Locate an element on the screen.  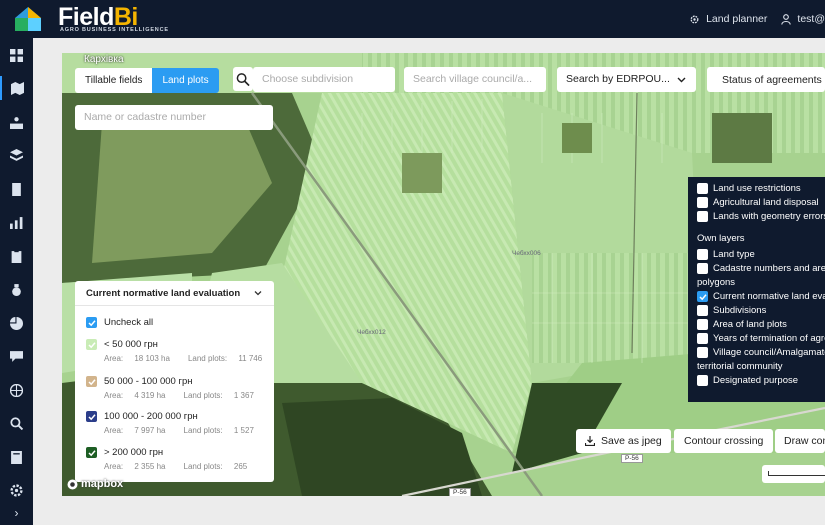
settings-icon is located at coordinates (16, 490).